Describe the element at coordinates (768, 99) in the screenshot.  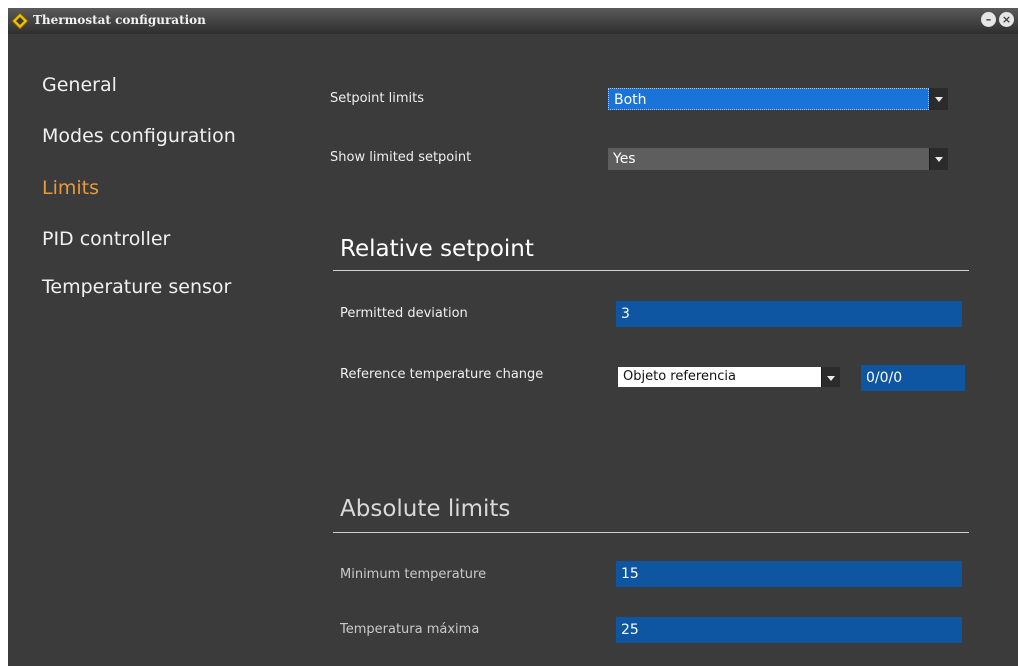
I see `setpoint-limits-value: Both` at that location.